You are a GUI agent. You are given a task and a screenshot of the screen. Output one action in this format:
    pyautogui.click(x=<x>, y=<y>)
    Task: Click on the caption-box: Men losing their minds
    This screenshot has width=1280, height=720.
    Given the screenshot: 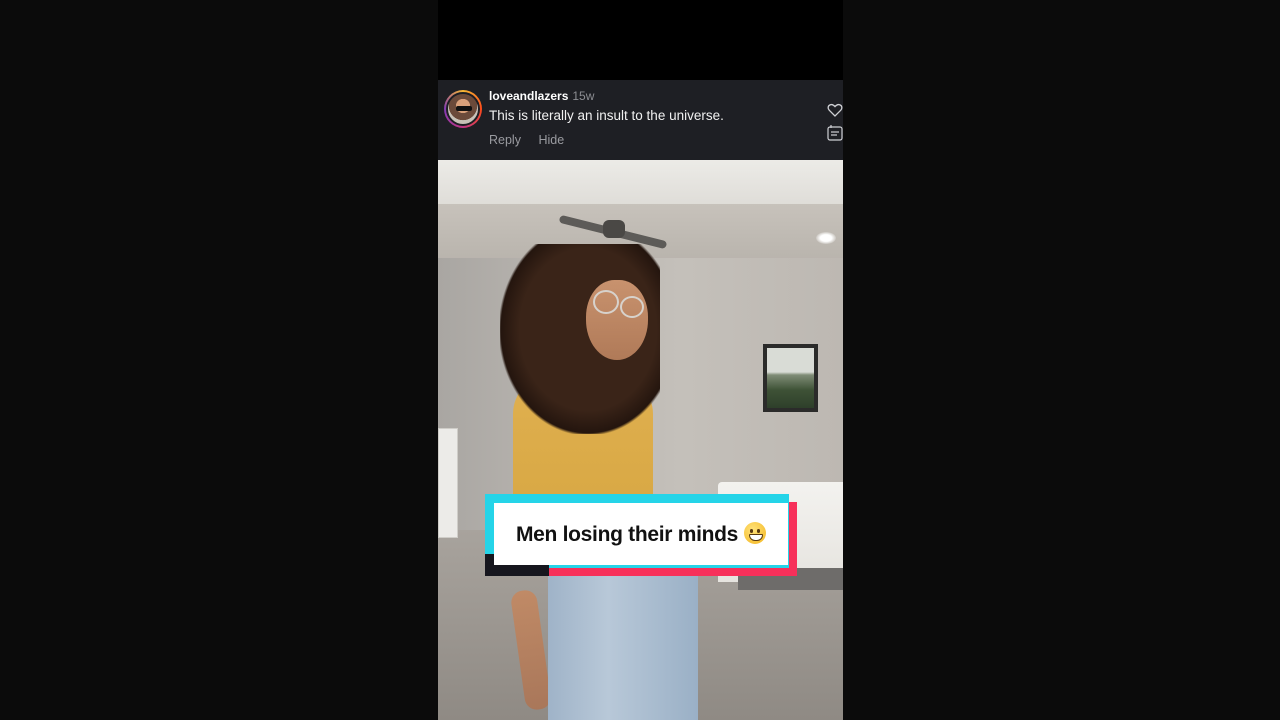 What is the action you would take?
    pyautogui.click(x=641, y=534)
    